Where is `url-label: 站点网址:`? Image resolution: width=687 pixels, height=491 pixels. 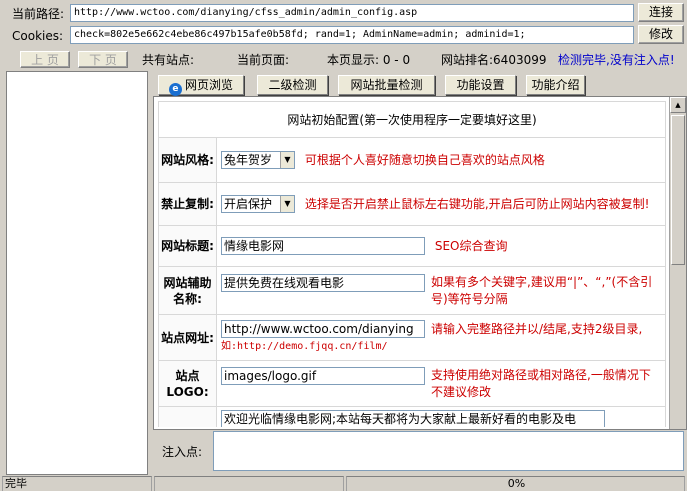 url-label: 站点网址: is located at coordinates (187, 337).